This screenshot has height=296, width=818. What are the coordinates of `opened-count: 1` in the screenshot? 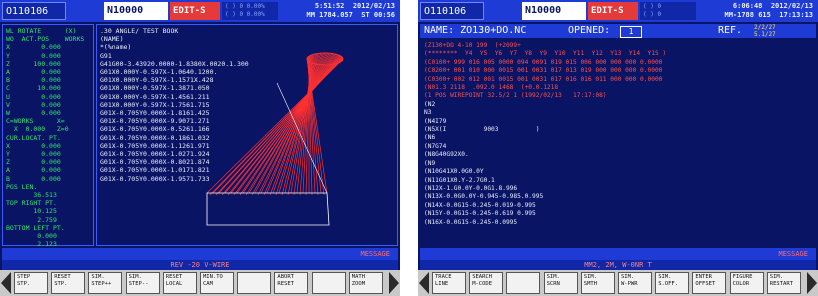 It's located at (631, 32).